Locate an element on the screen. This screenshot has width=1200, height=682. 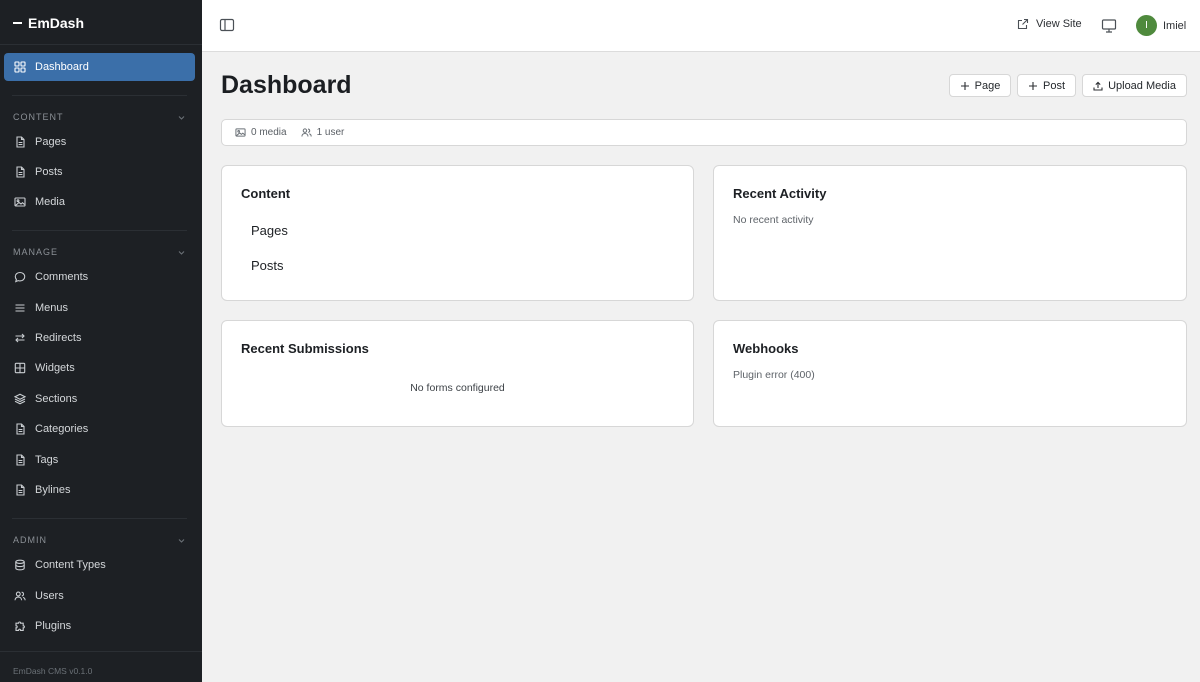
view-site-link: View Site is located at coordinates (1049, 24).